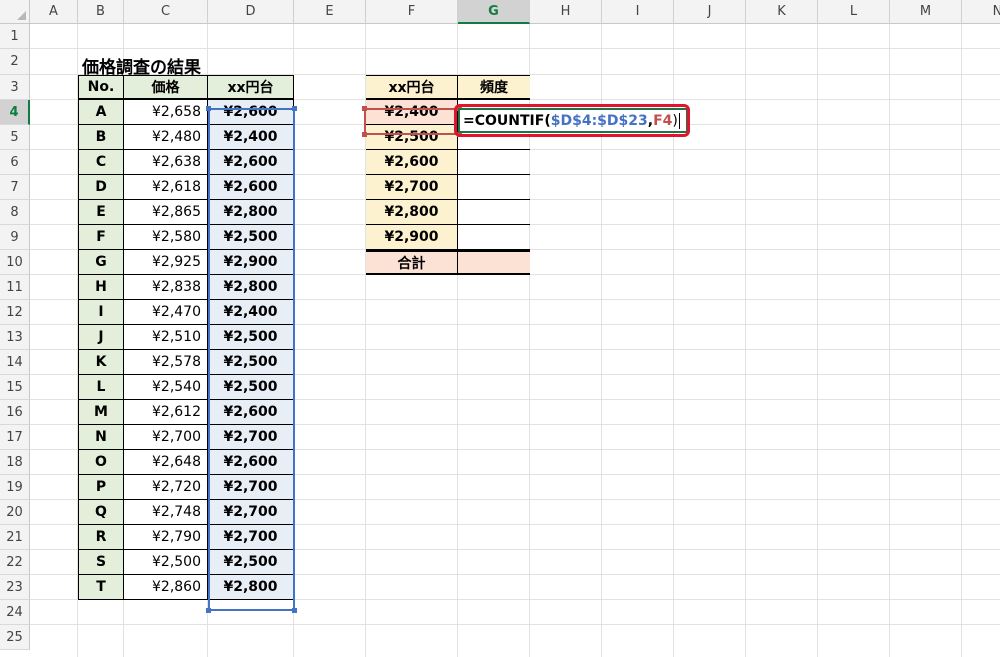 The width and height of the screenshot is (1000, 657). What do you see at coordinates (15, 637) in the screenshot?
I see `row-header-25: 25` at bounding box center [15, 637].